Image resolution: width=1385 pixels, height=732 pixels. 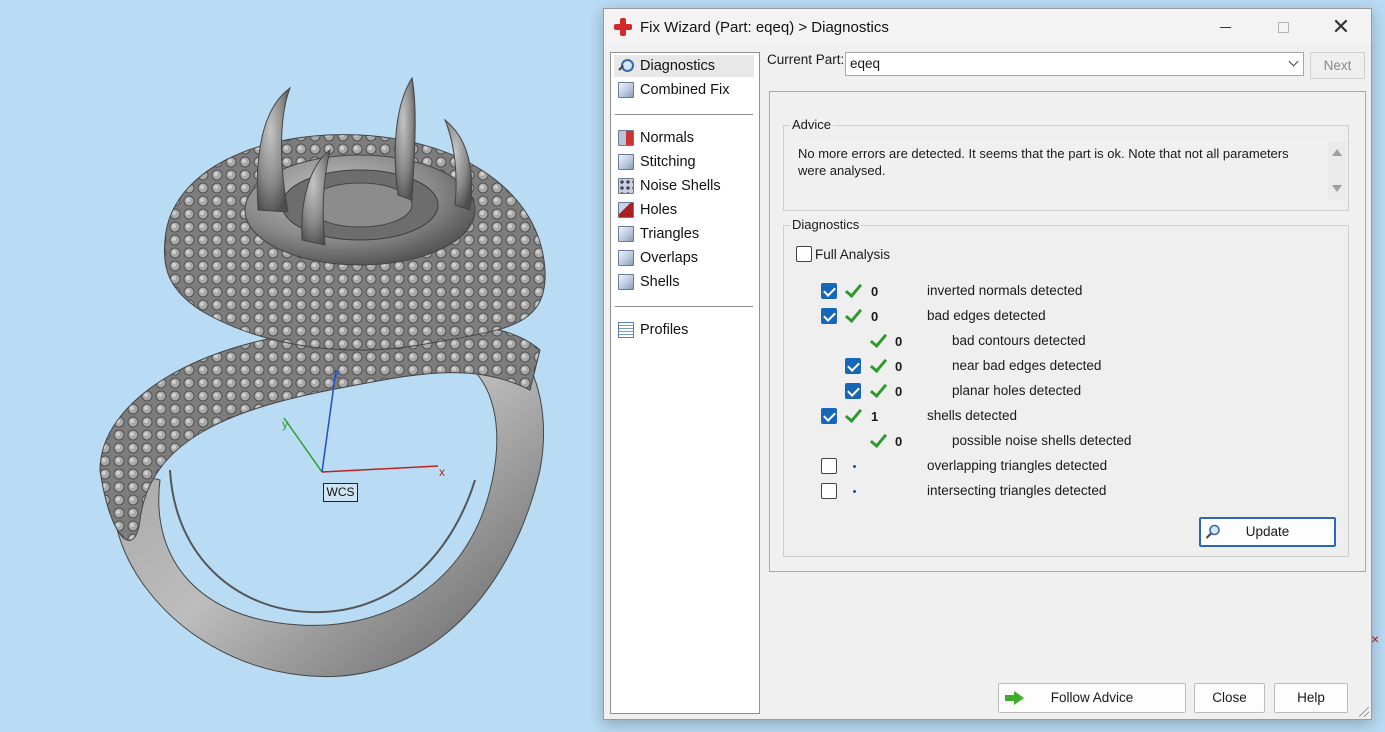 I want to click on nav-item-label: Profiles, so click(x=664, y=330).